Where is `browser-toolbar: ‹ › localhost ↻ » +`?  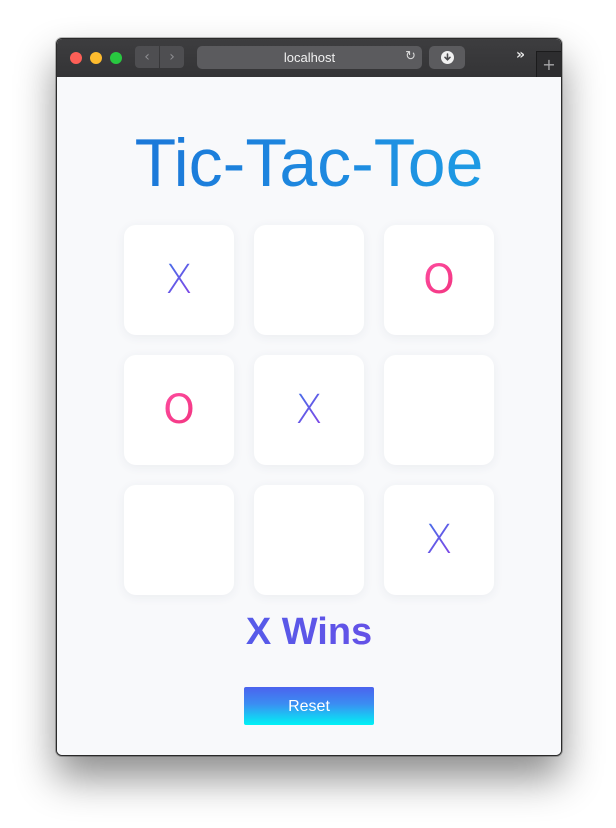
browser-toolbar: ‹ › localhost ↻ » + is located at coordinates (309, 58).